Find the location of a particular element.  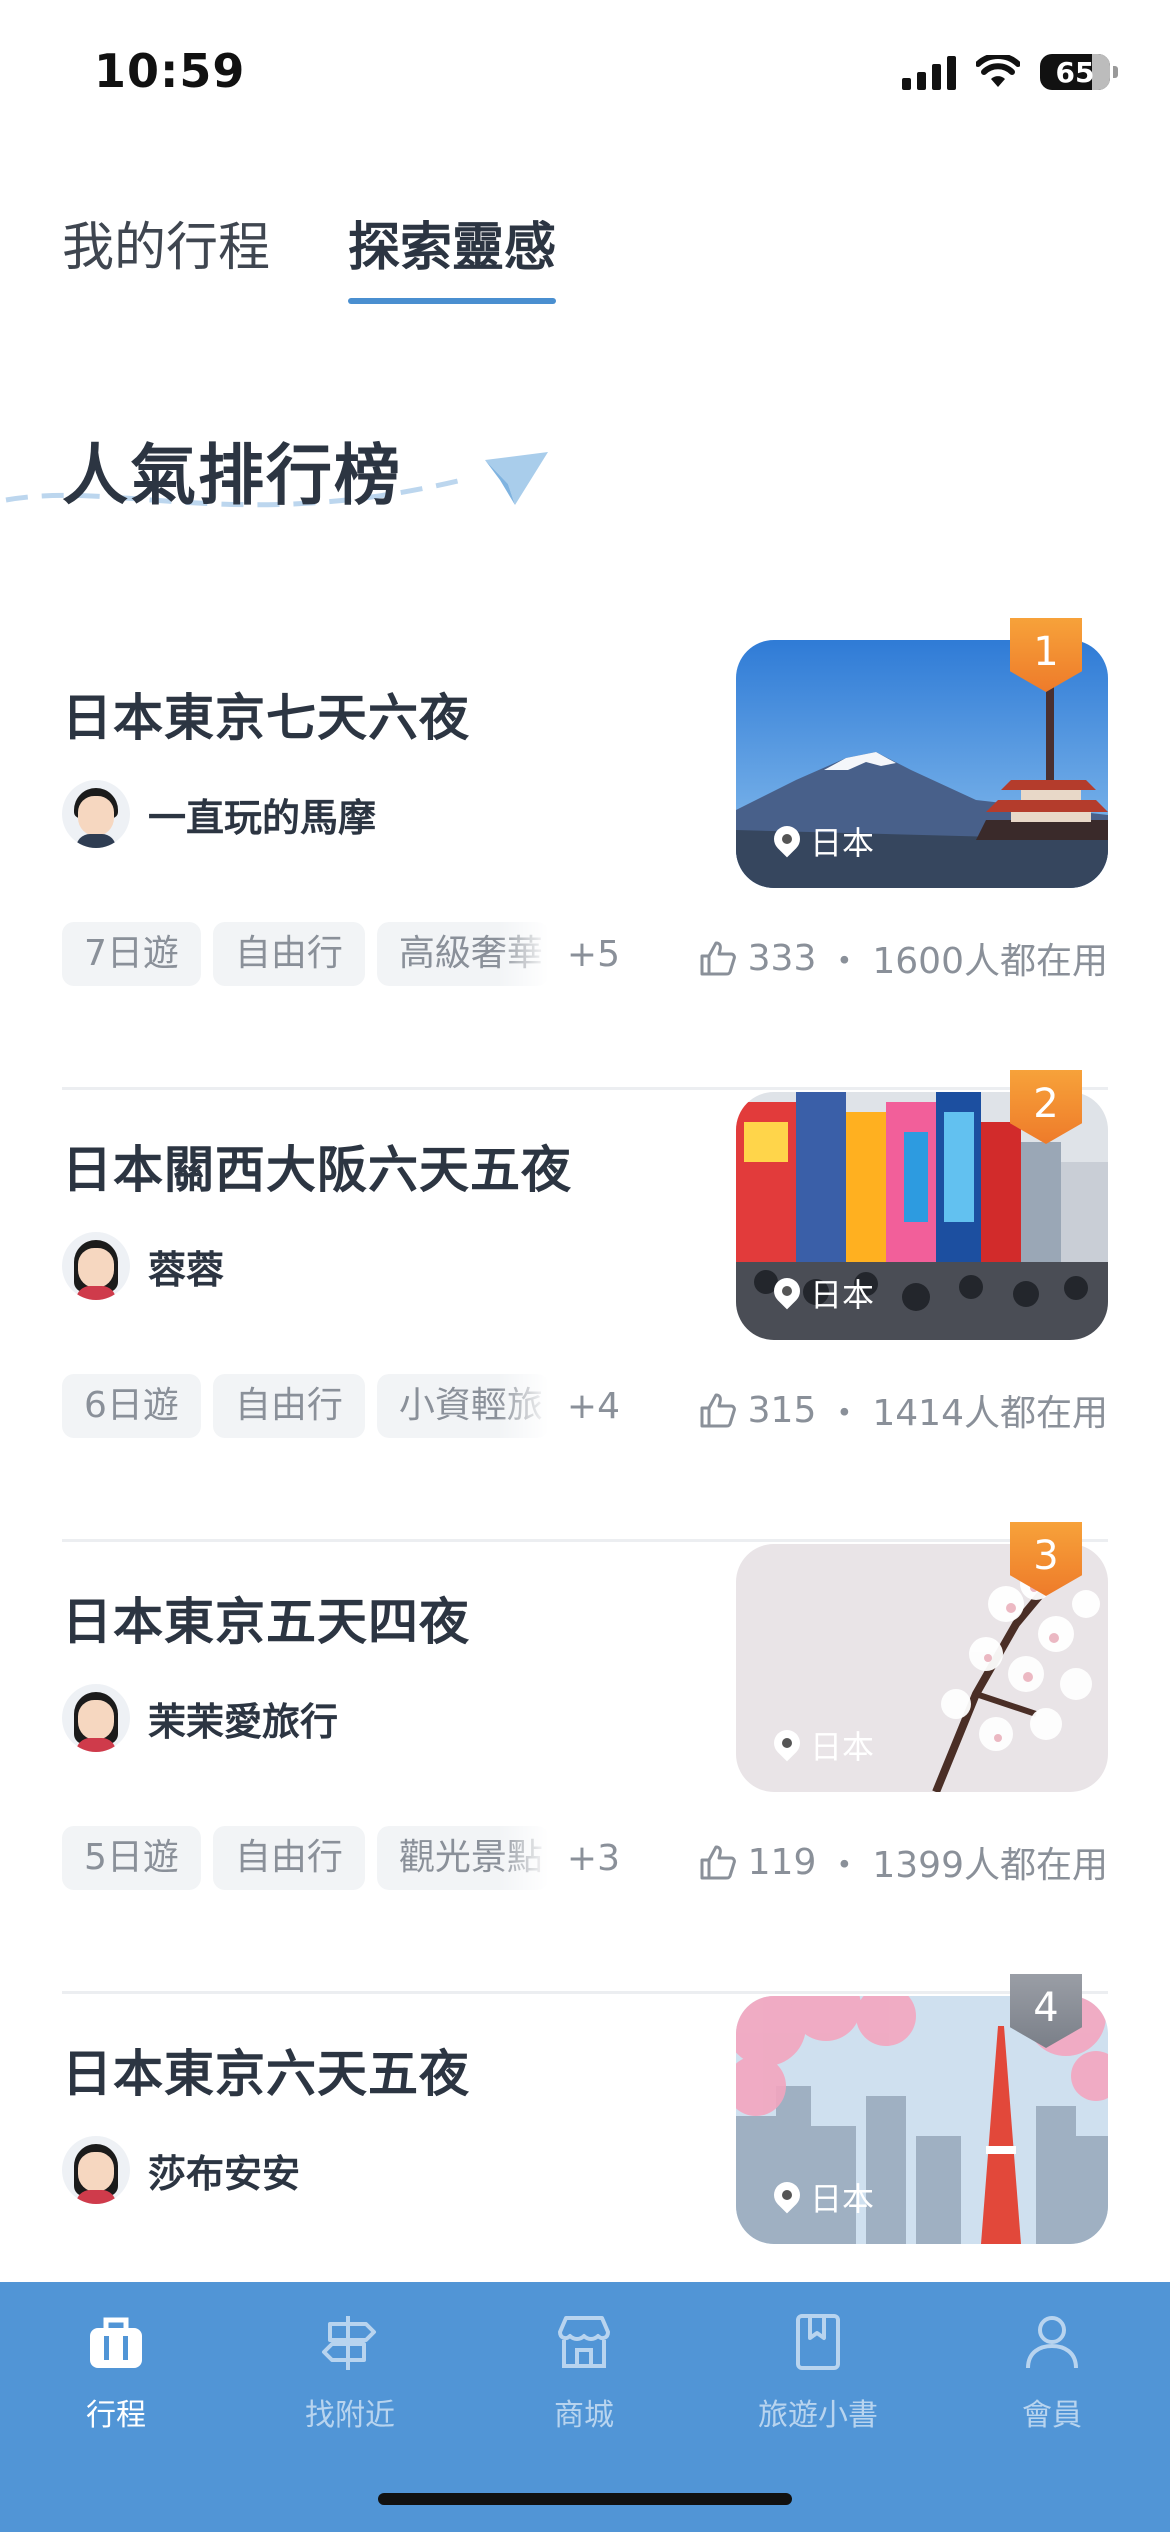

trip-author: 一直玩的馬摩 is located at coordinates (219, 814).